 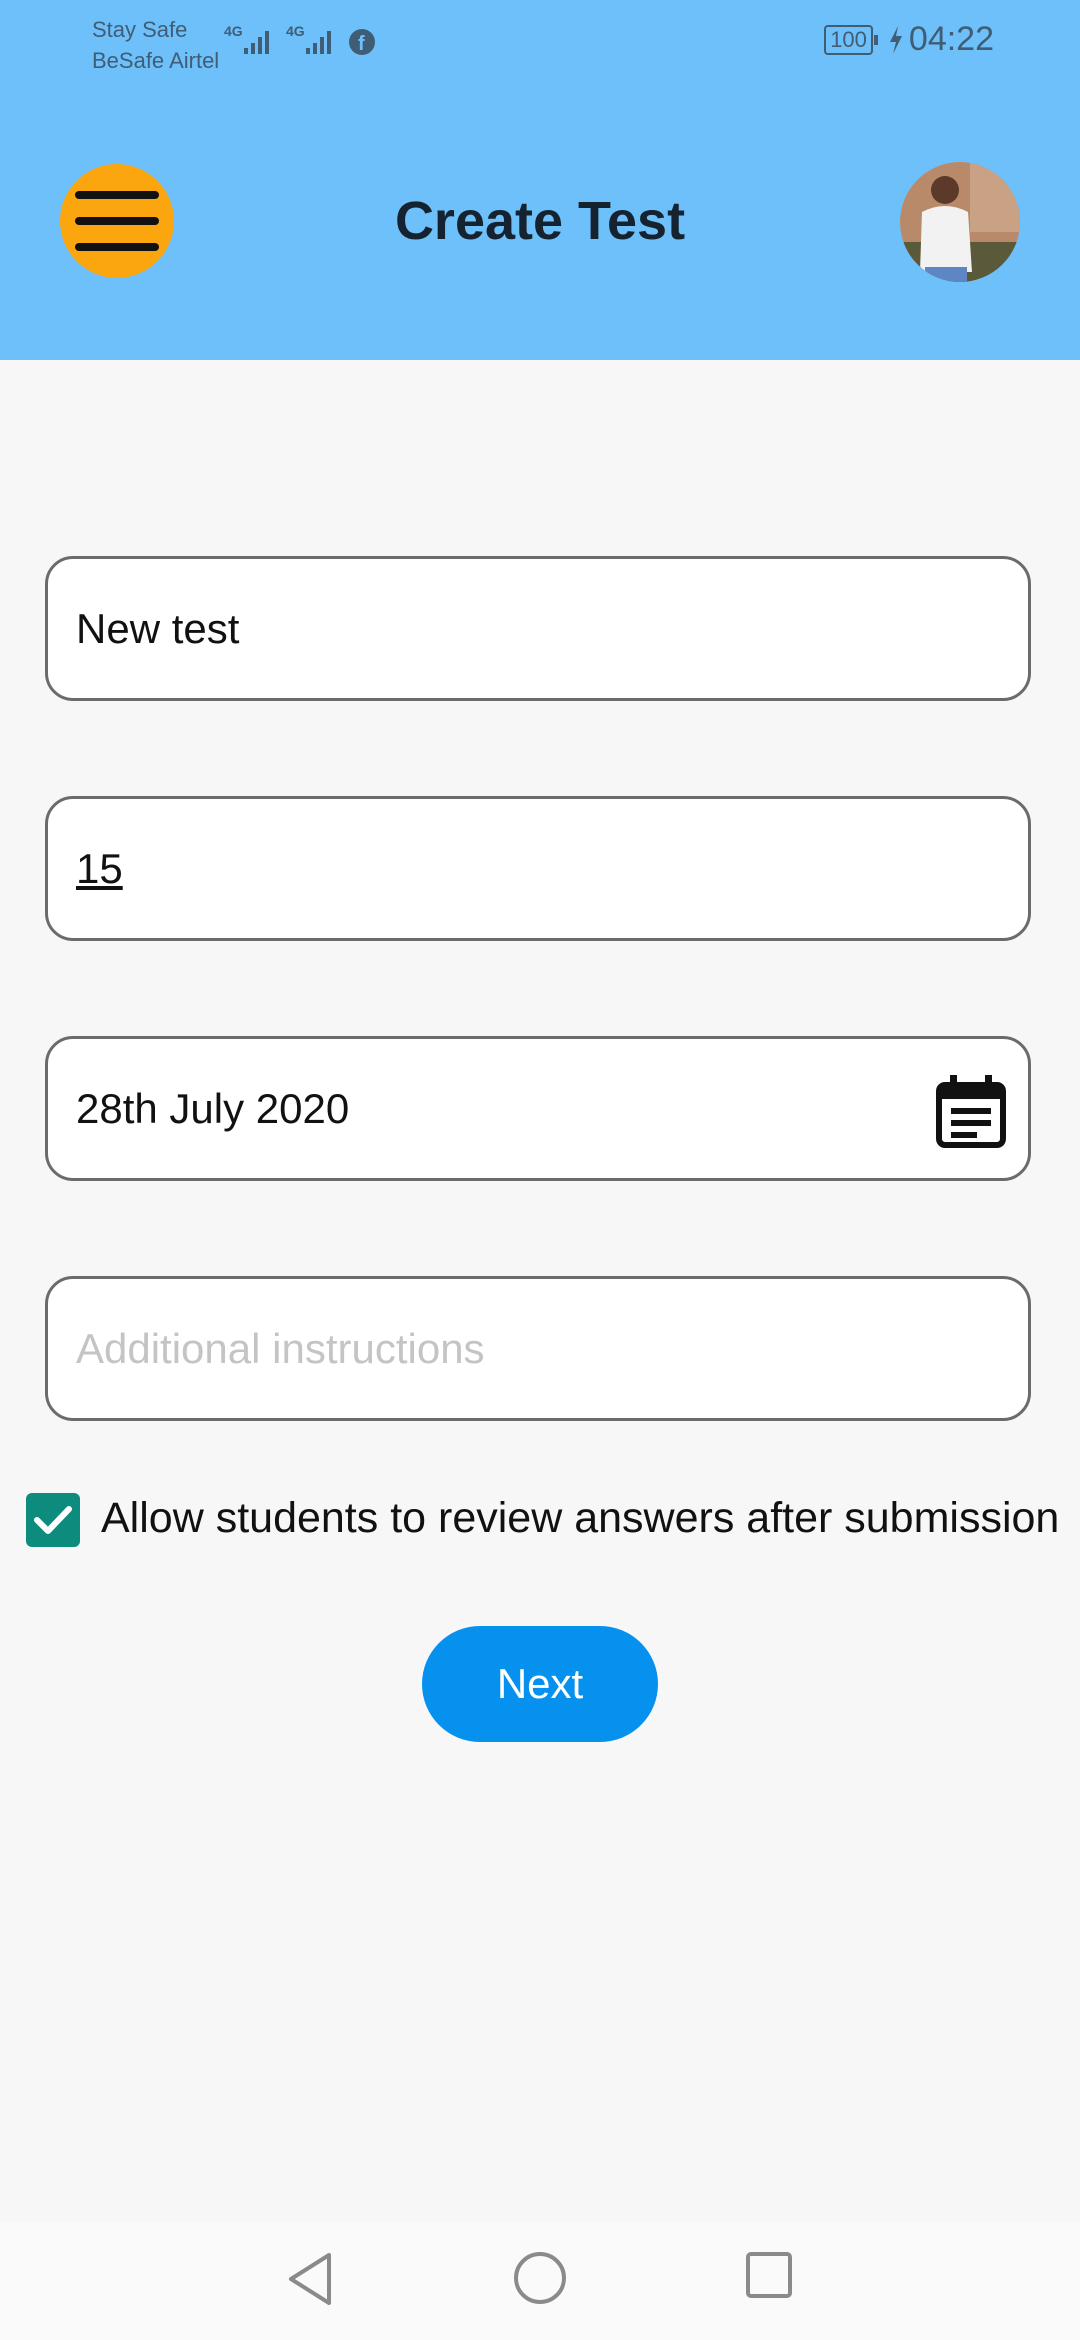 I want to click on system-nav-bar, so click(x=540, y=2281).